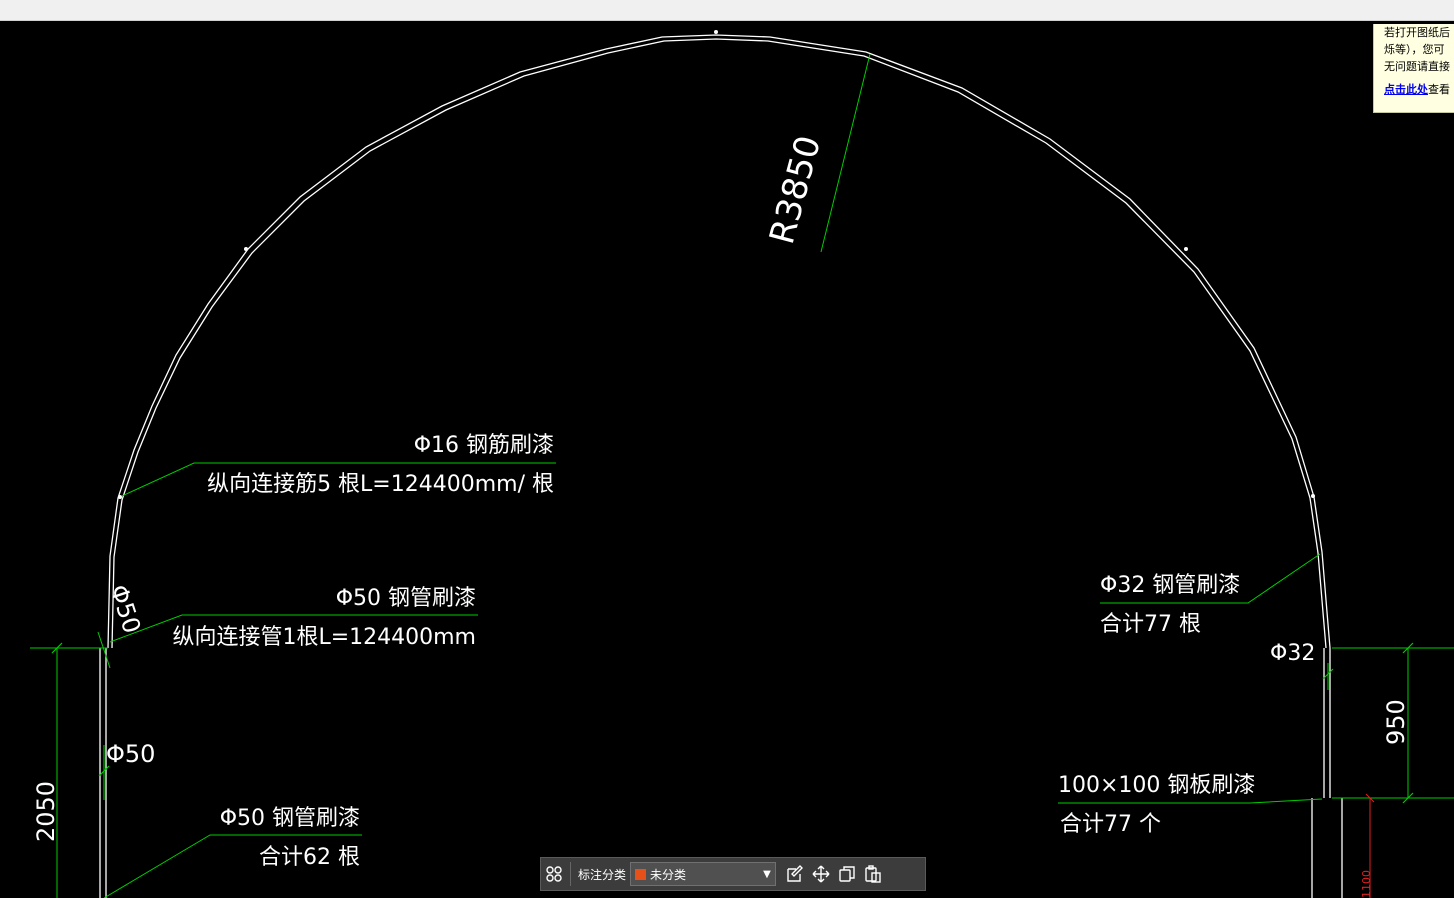 This screenshot has height=898, width=1454. Describe the element at coordinates (46, 811) in the screenshot. I see `dim-2050-label: 2050` at that location.